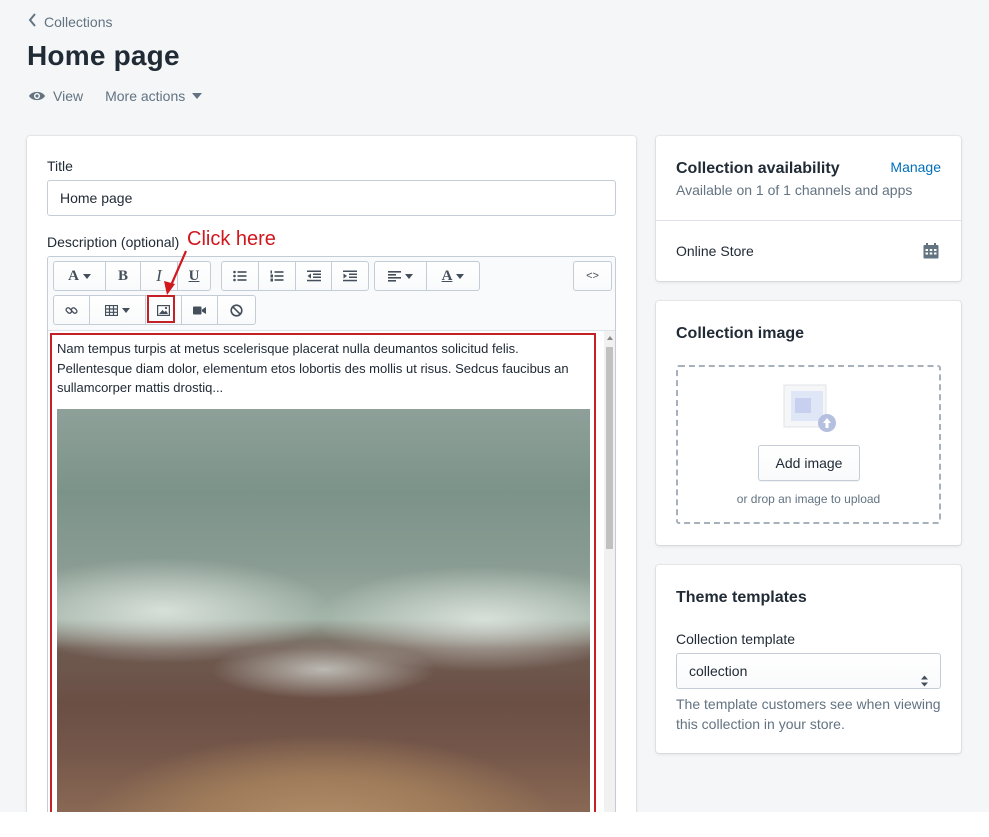  Describe the element at coordinates (915, 167) in the screenshot. I see `manage-link: Manage` at that location.